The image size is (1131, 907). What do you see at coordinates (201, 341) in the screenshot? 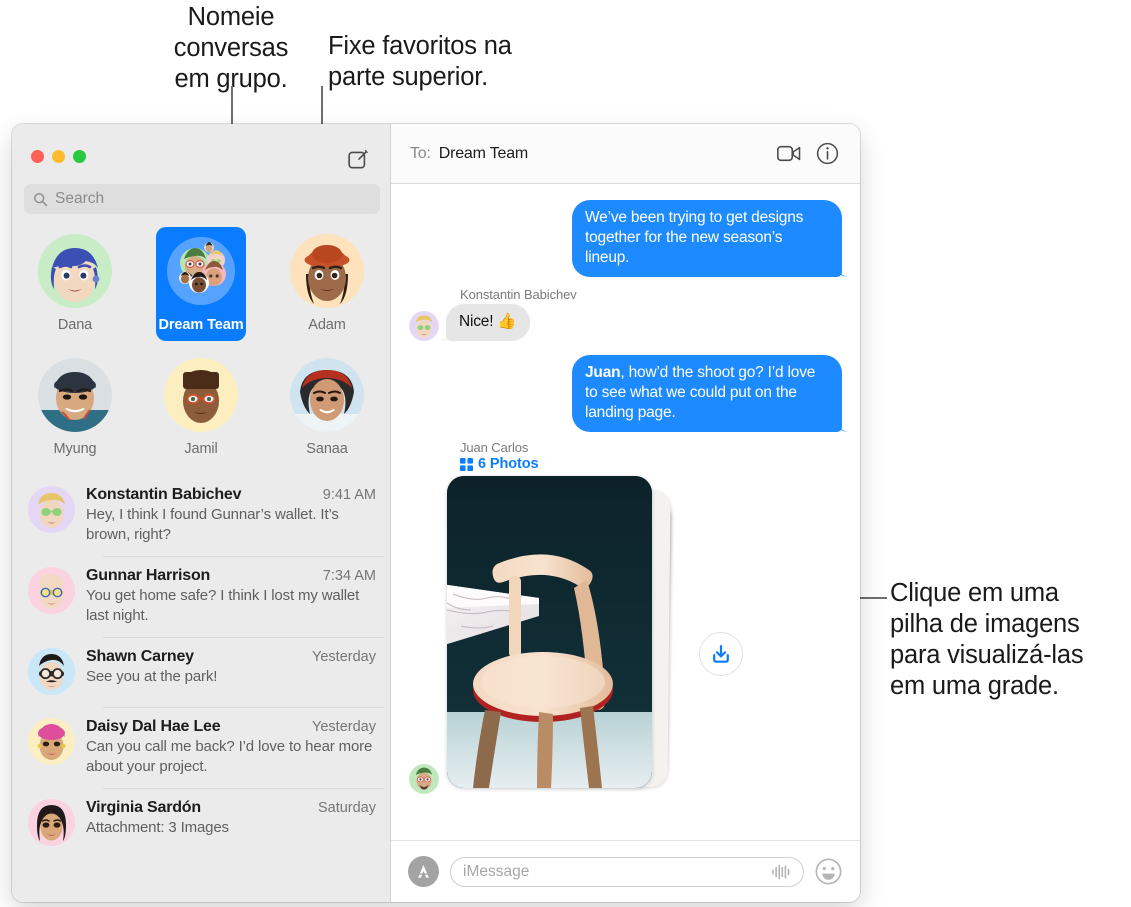
I see `pinned-conversations: Dana Dream Team Adam Myung Jamil Sanaa` at bounding box center [201, 341].